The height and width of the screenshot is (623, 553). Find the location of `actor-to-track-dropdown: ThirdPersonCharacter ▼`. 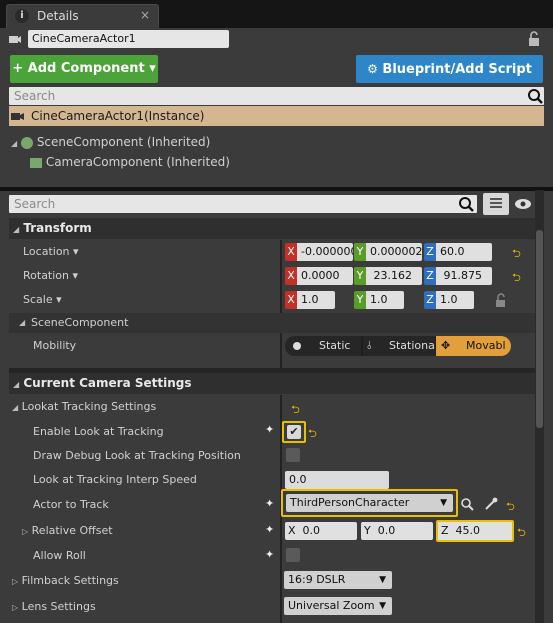

actor-to-track-dropdown: ThirdPersonCharacter ▼ is located at coordinates (369, 503).